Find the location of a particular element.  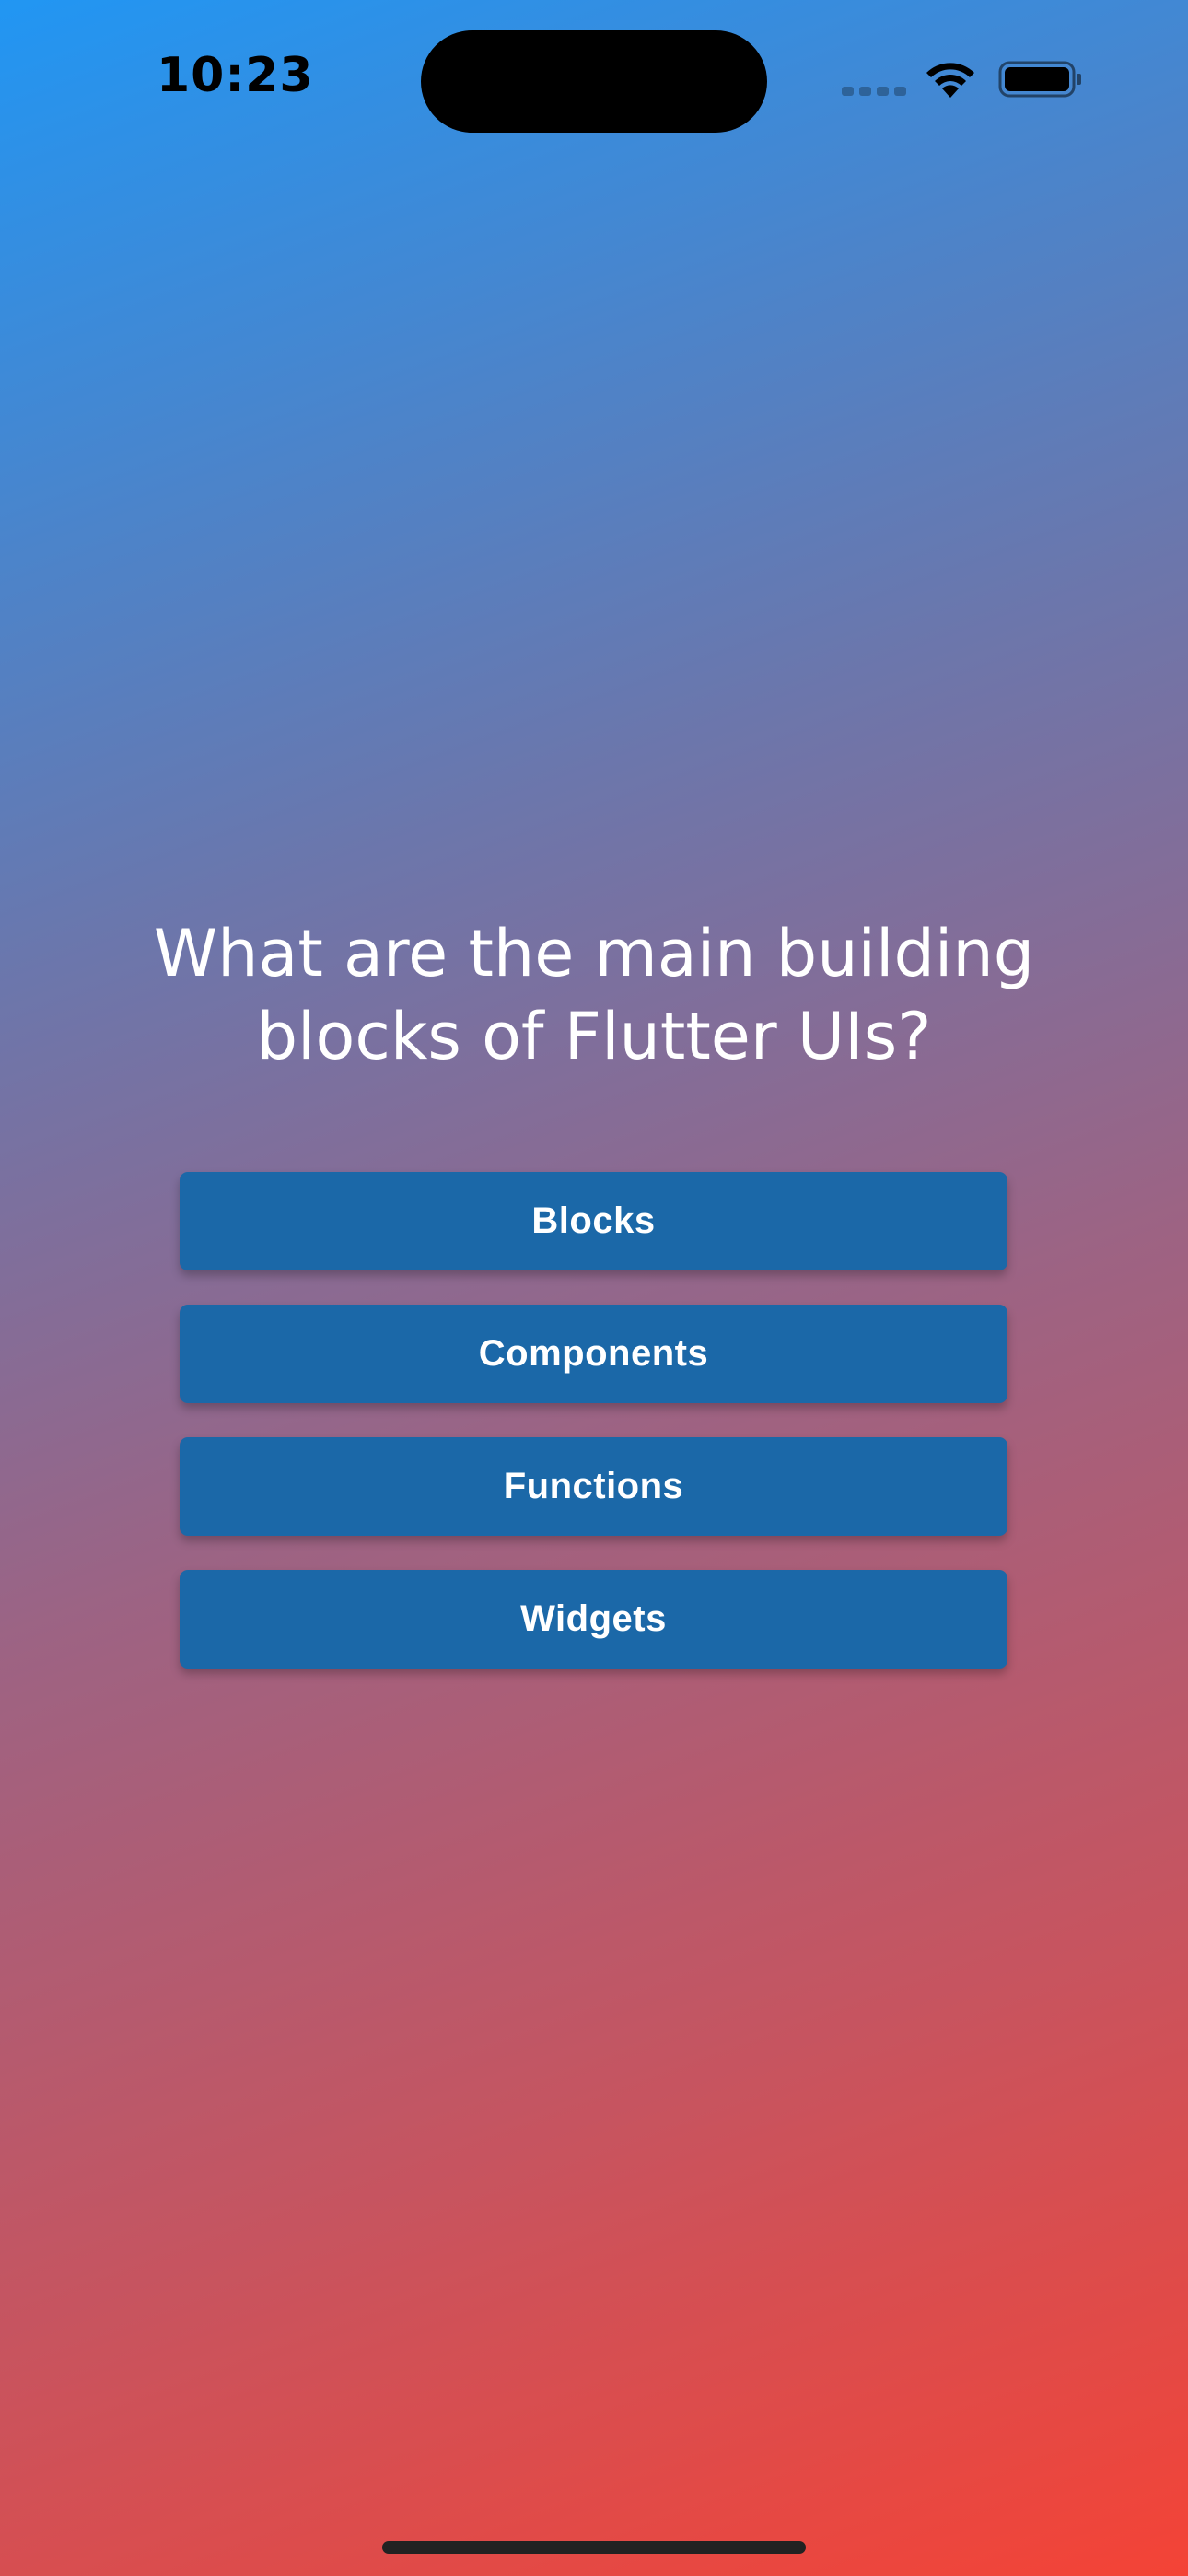

answer-button-functions: Functions is located at coordinates (593, 1487).